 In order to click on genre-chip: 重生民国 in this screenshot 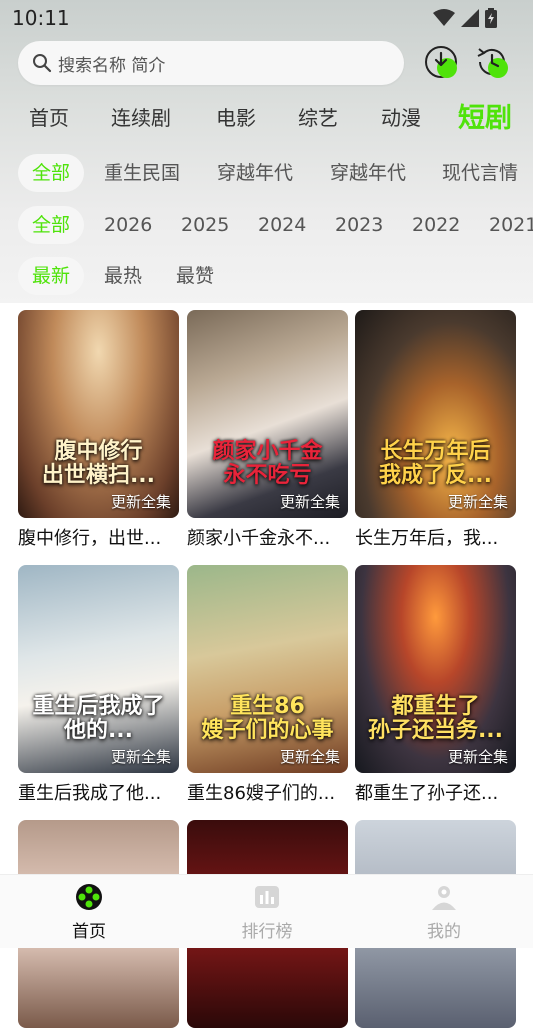, I will do `click(142, 173)`.